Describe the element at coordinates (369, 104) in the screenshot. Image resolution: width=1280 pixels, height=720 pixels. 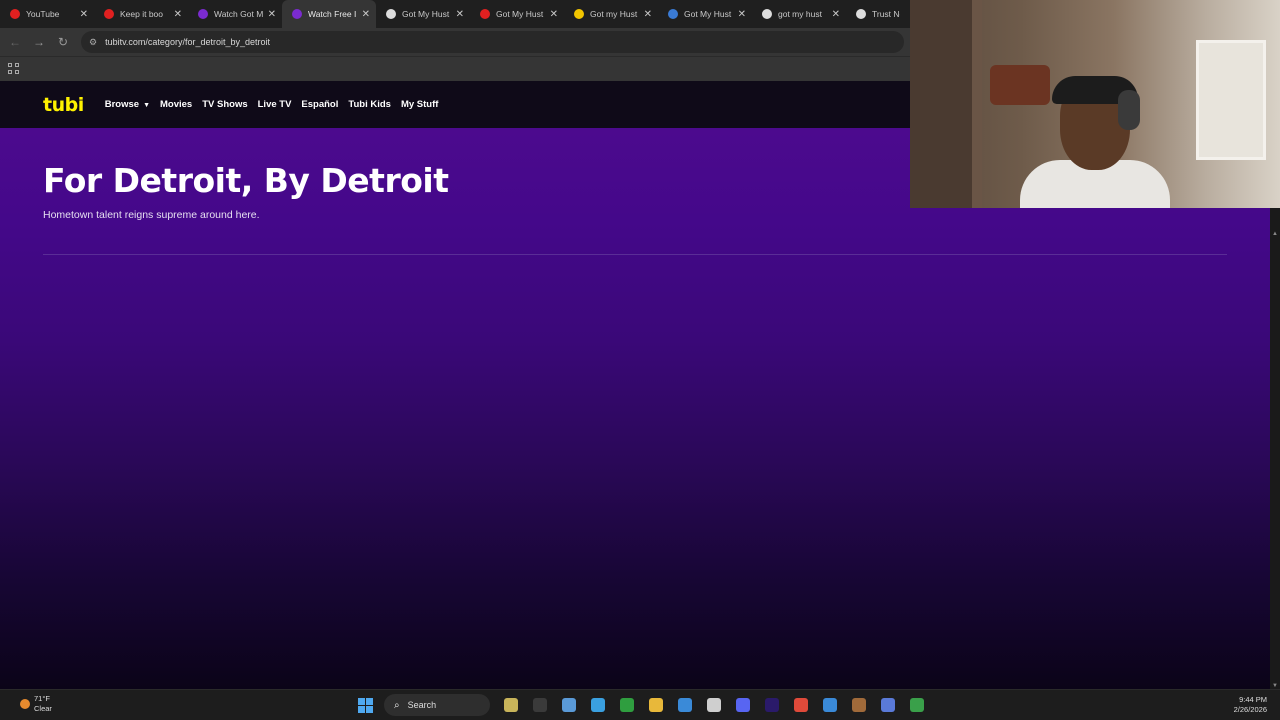
I see `nav-tubi-kids: Tubi Kids` at that location.